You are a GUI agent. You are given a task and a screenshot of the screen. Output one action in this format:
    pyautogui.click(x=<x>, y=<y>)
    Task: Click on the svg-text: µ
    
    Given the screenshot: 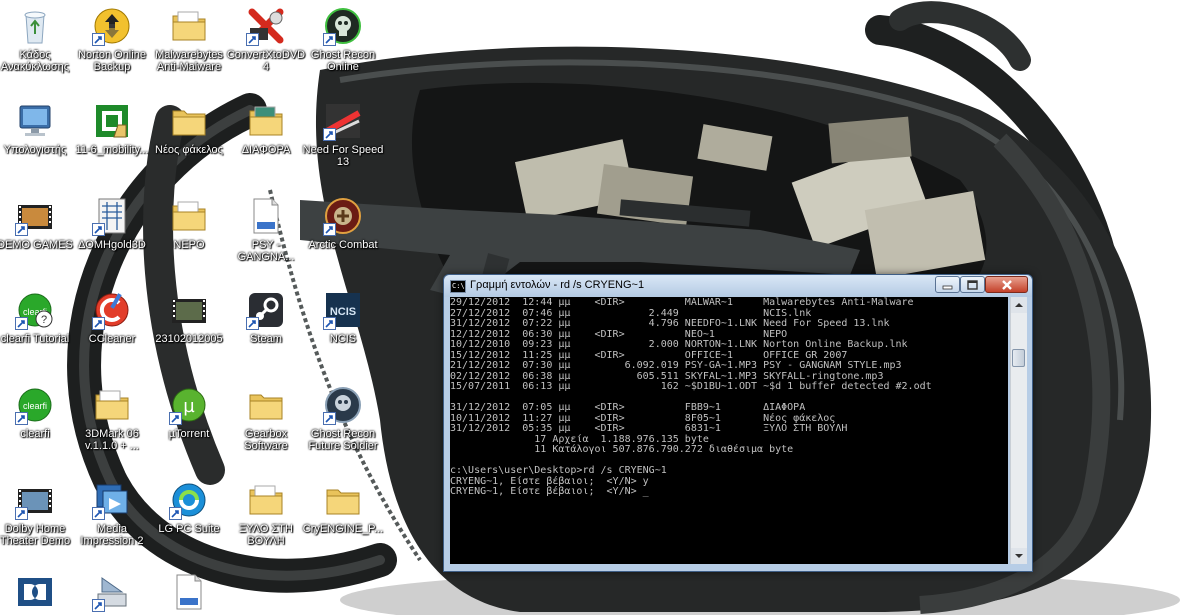 What is the action you would take?
    pyautogui.click(x=189, y=406)
    